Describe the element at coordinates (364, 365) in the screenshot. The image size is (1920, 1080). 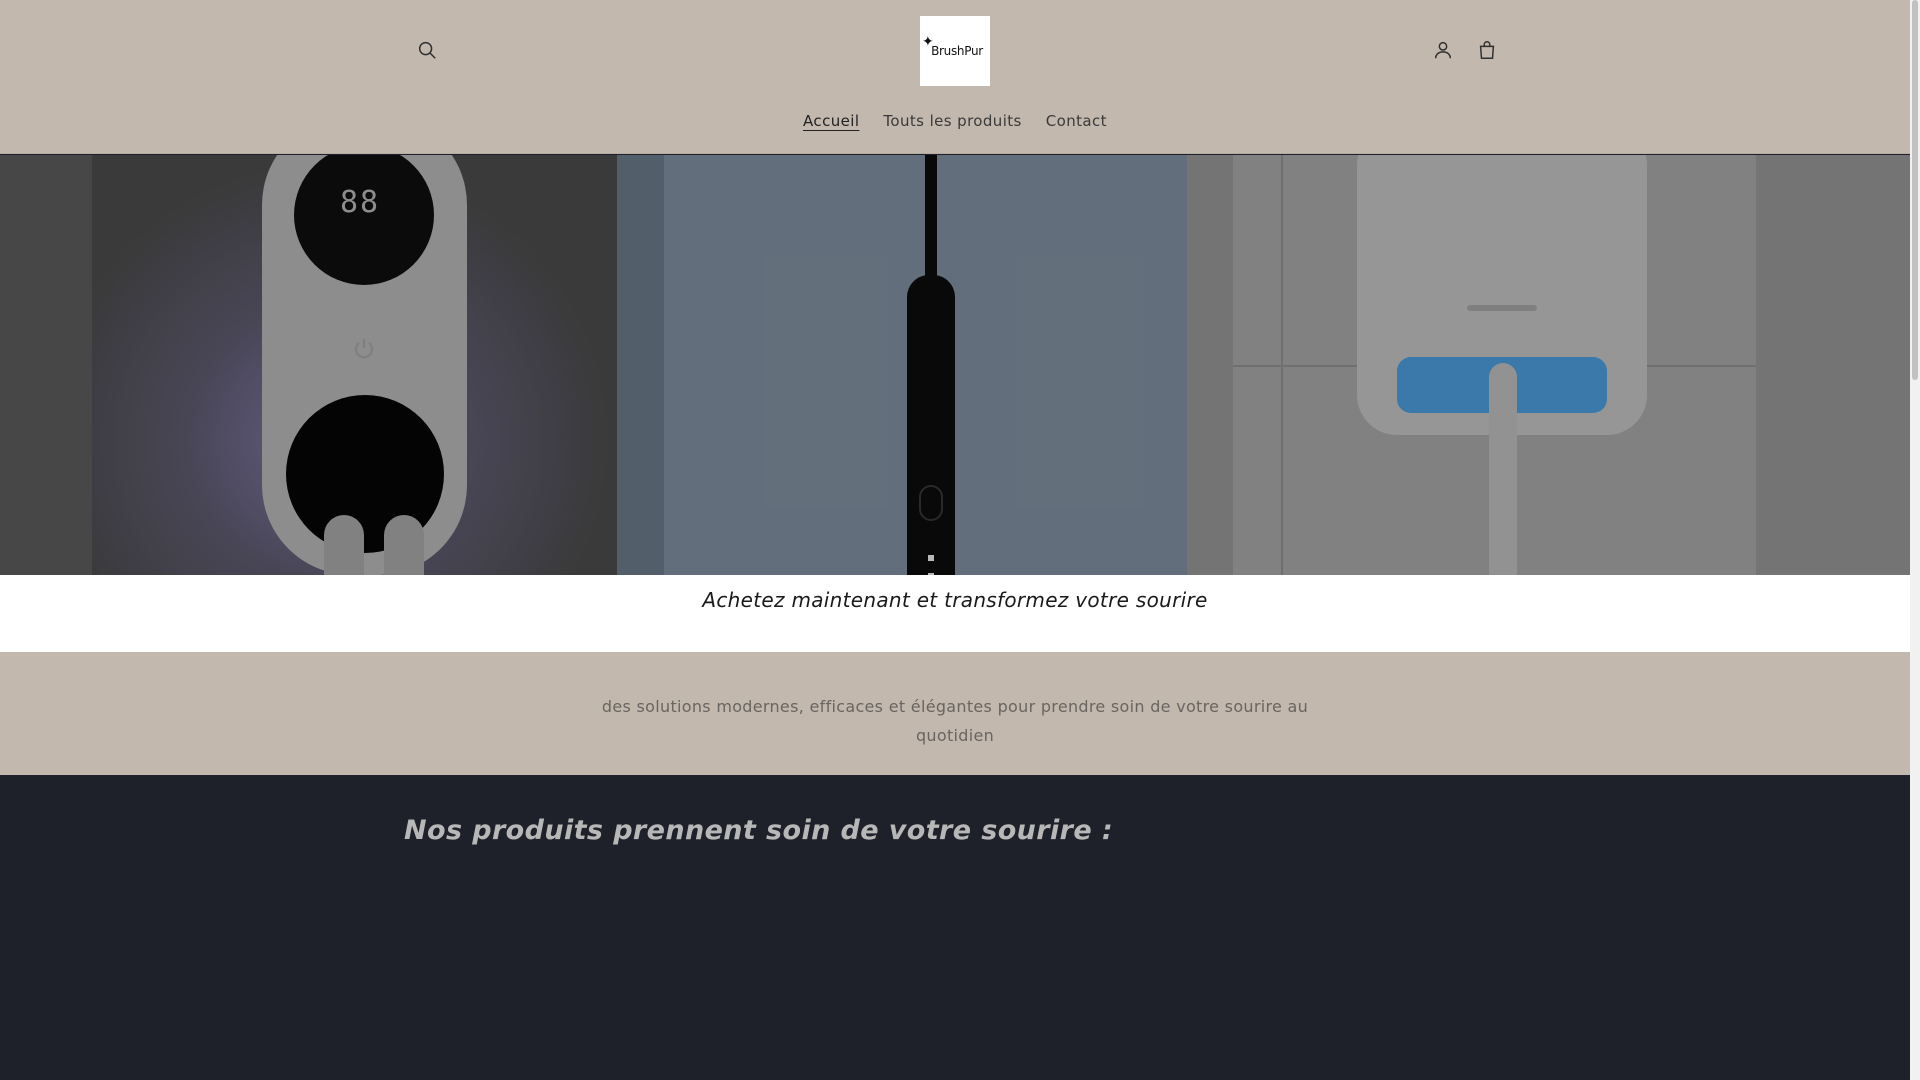
I see `sterilizer-device: 88` at that location.